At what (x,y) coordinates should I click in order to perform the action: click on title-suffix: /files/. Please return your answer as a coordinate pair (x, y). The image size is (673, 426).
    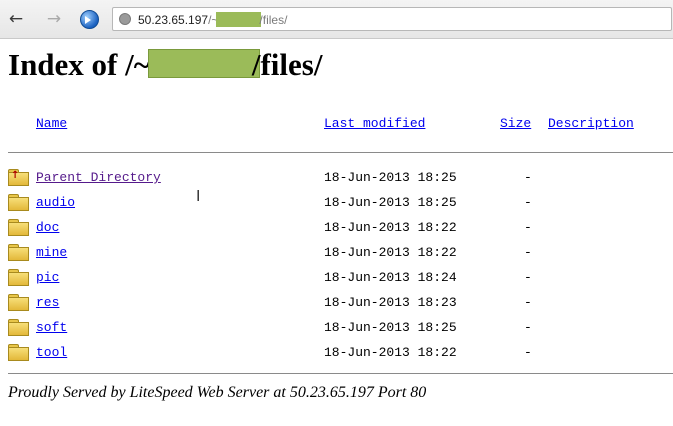
    Looking at the image, I should click on (287, 64).